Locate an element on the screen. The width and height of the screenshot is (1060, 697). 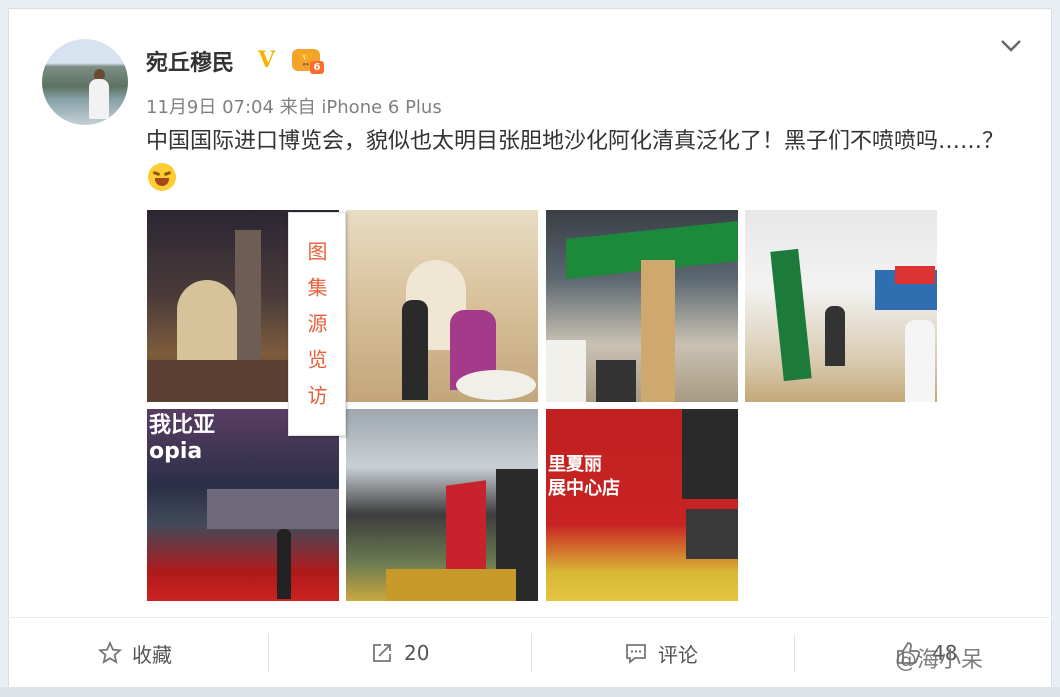
repost-icon is located at coordinates (382, 653).